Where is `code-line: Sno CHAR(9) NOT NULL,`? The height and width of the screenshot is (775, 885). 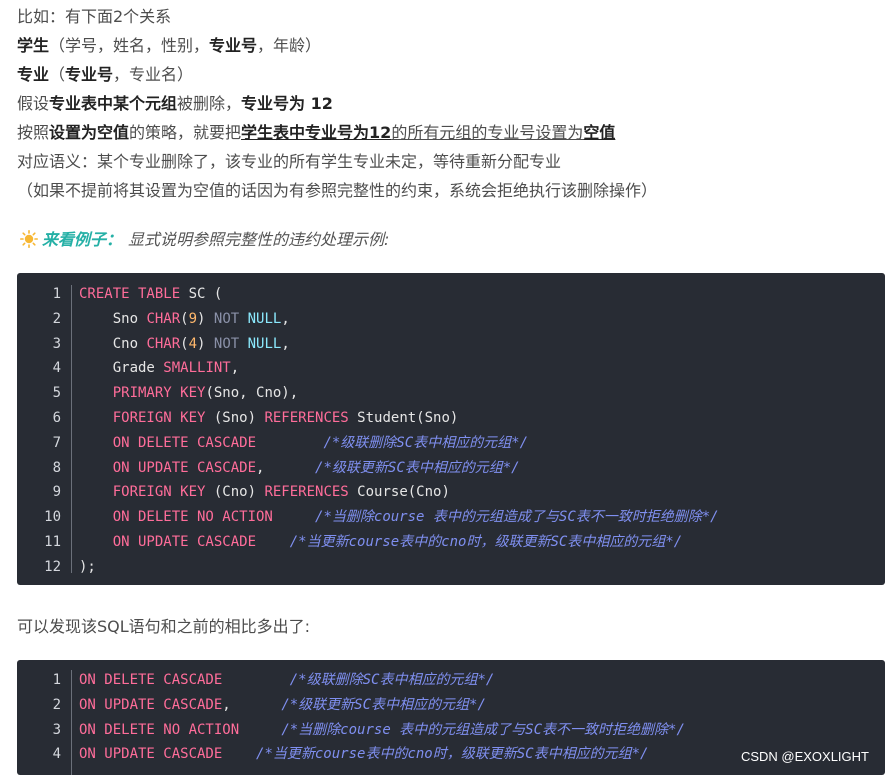 code-line: Sno CHAR(9) NOT NULL, is located at coordinates (184, 319).